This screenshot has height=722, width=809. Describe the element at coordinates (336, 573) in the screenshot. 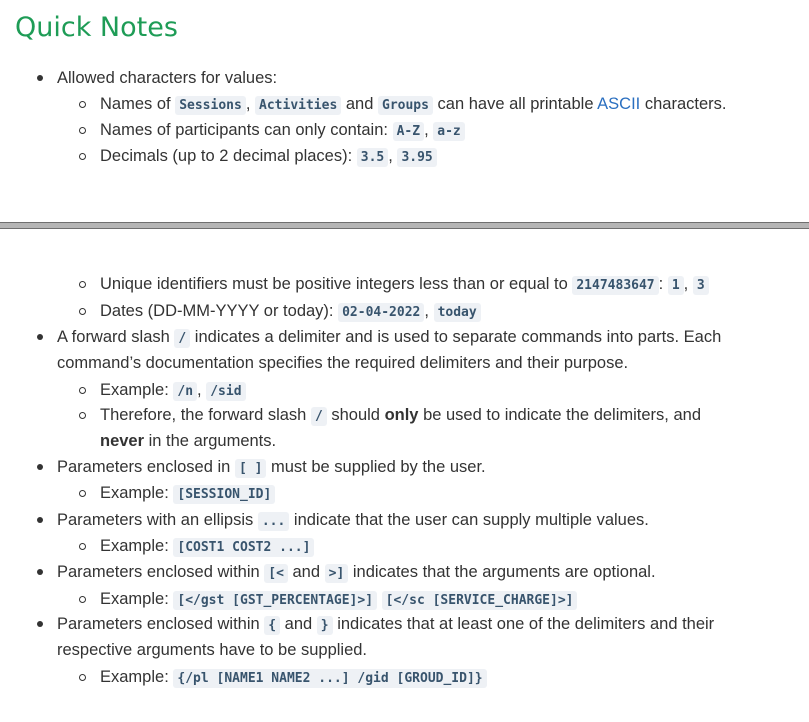

I see `inline-code: >]` at that location.